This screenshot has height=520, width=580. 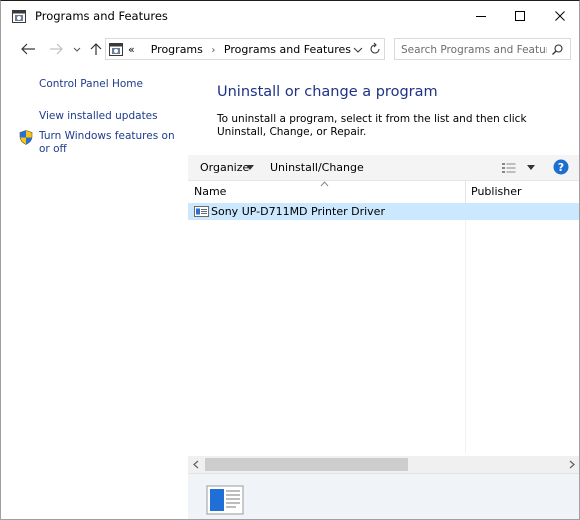 I want to click on table-row: Sony UP-D711MD Printer Driver, so click(x=383, y=211).